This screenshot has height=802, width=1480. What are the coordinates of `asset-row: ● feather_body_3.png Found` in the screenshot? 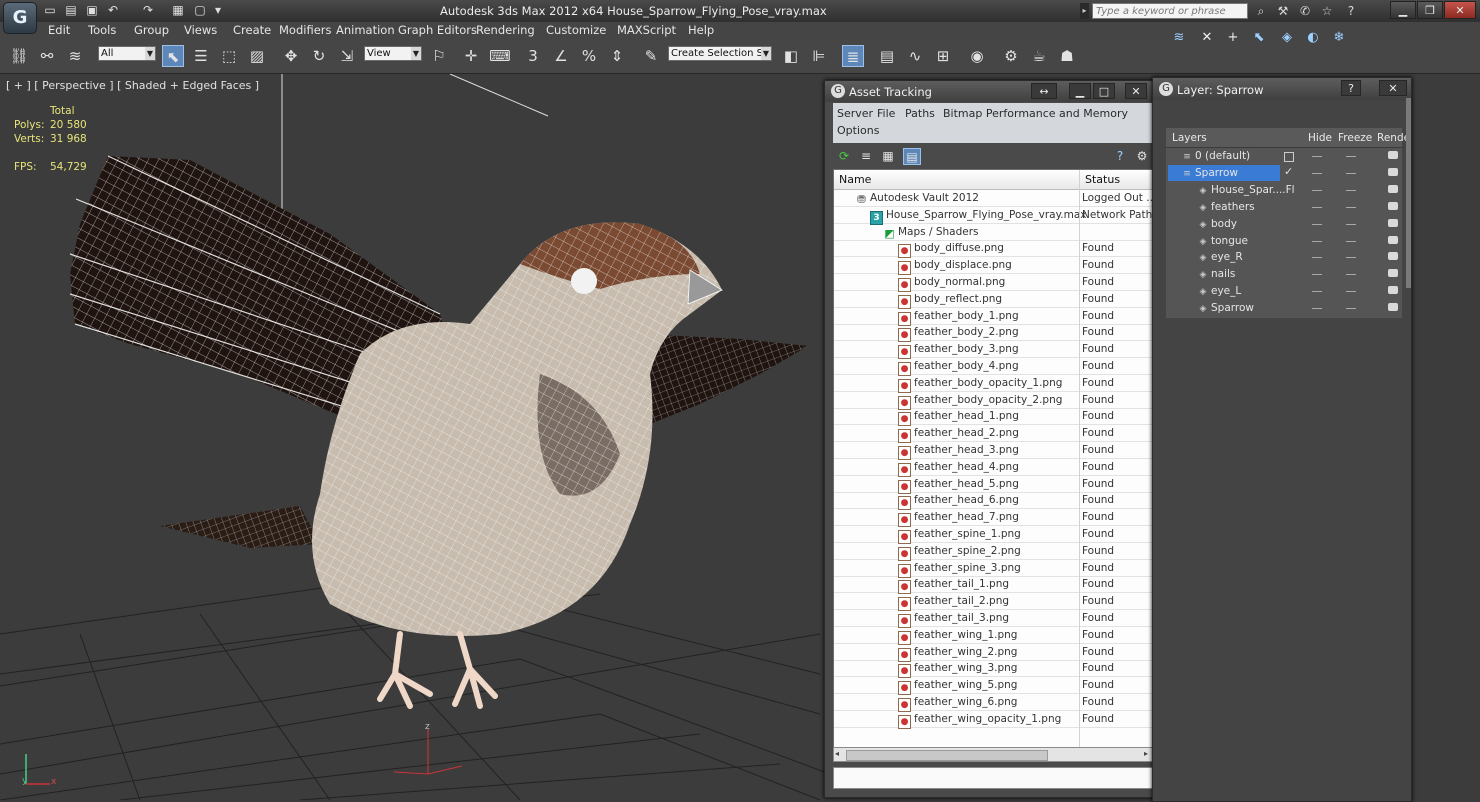 It's located at (994, 350).